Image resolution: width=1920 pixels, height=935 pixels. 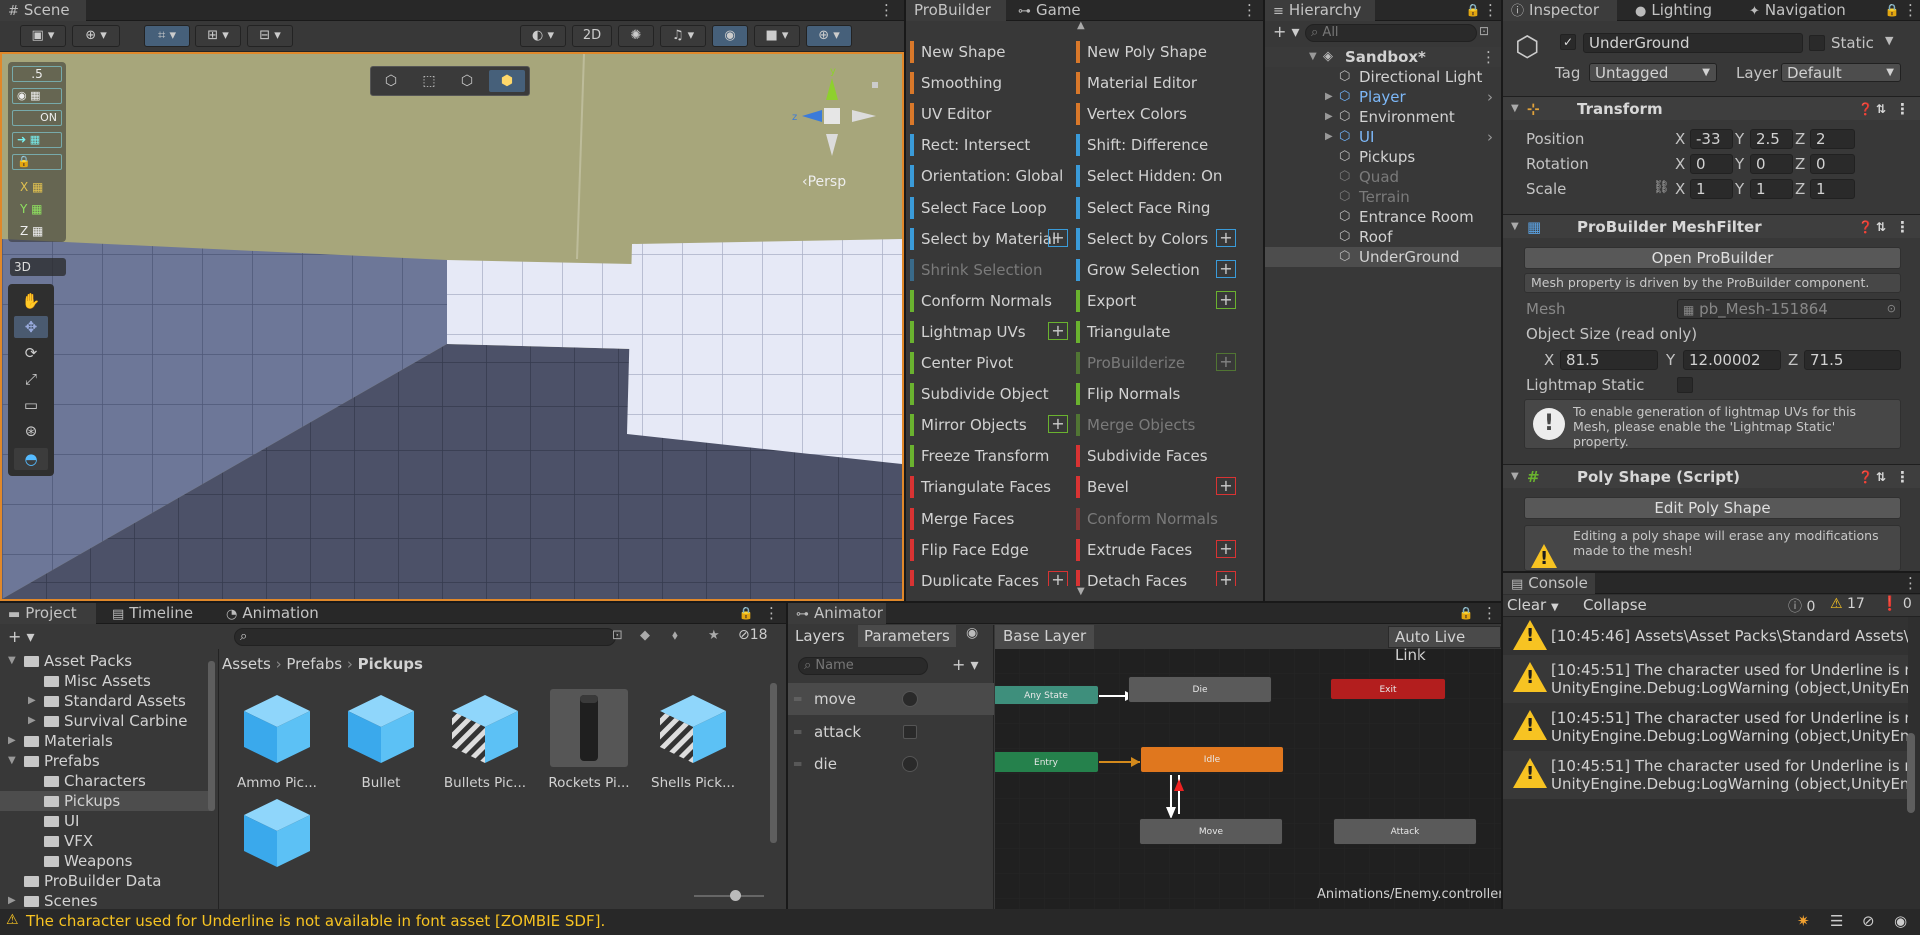 I want to click on error-count-toggle: ❗ 0, so click(x=1896, y=604).